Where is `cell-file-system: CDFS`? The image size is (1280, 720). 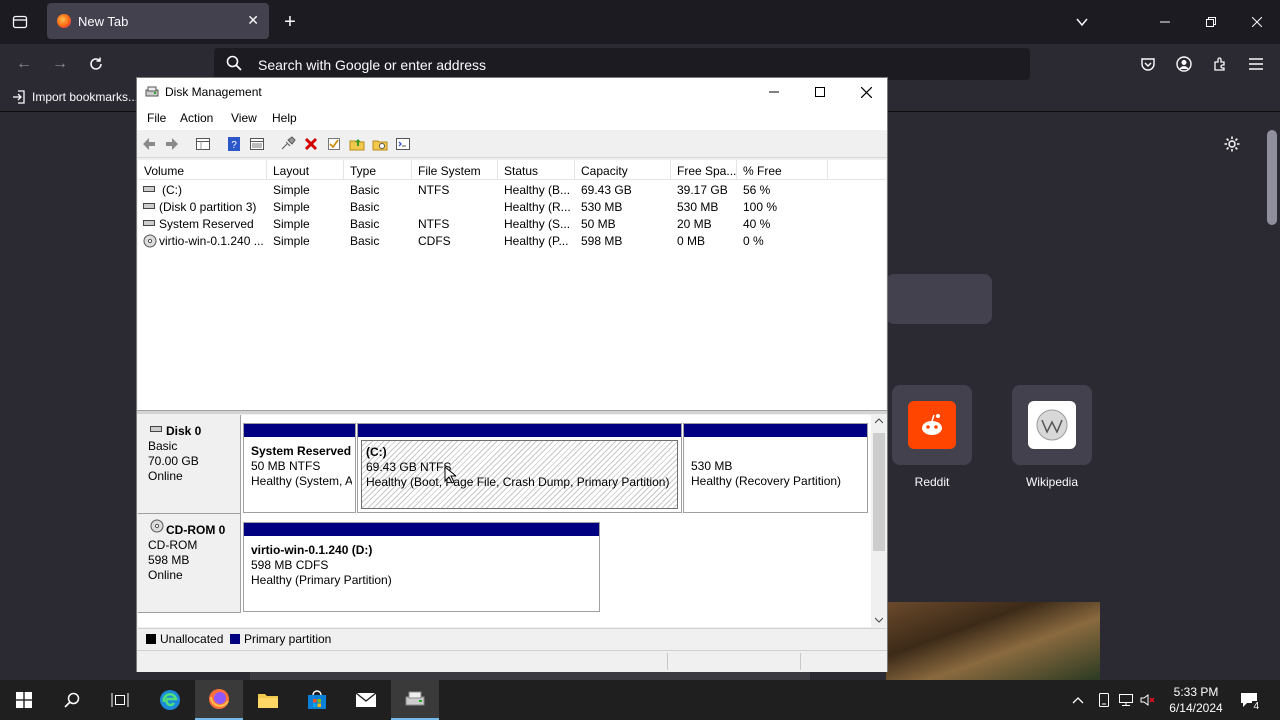
cell-file-system: CDFS is located at coordinates (434, 241).